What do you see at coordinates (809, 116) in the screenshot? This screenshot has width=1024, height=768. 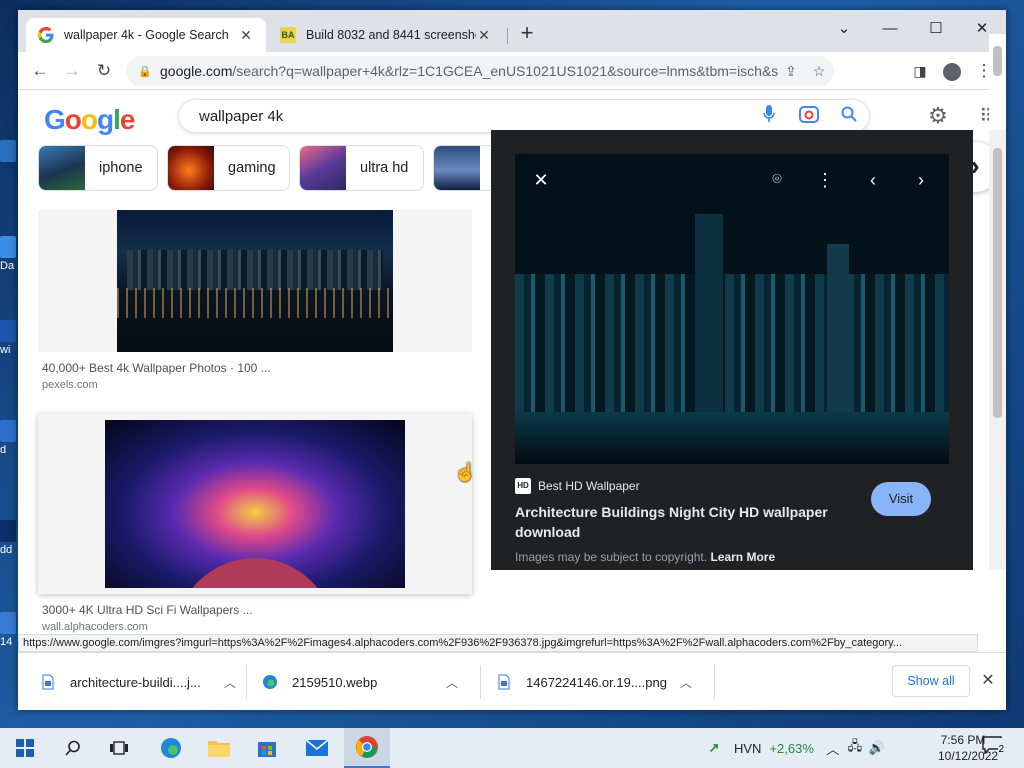 I see `lens-camera-icon` at bounding box center [809, 116].